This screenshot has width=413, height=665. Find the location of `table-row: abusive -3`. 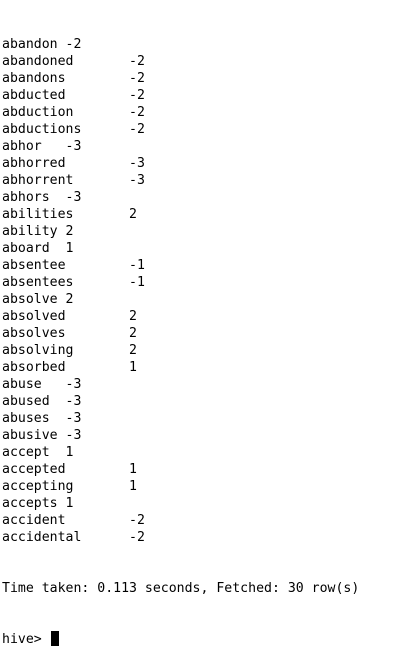

table-row: abusive -3 is located at coordinates (207, 435).